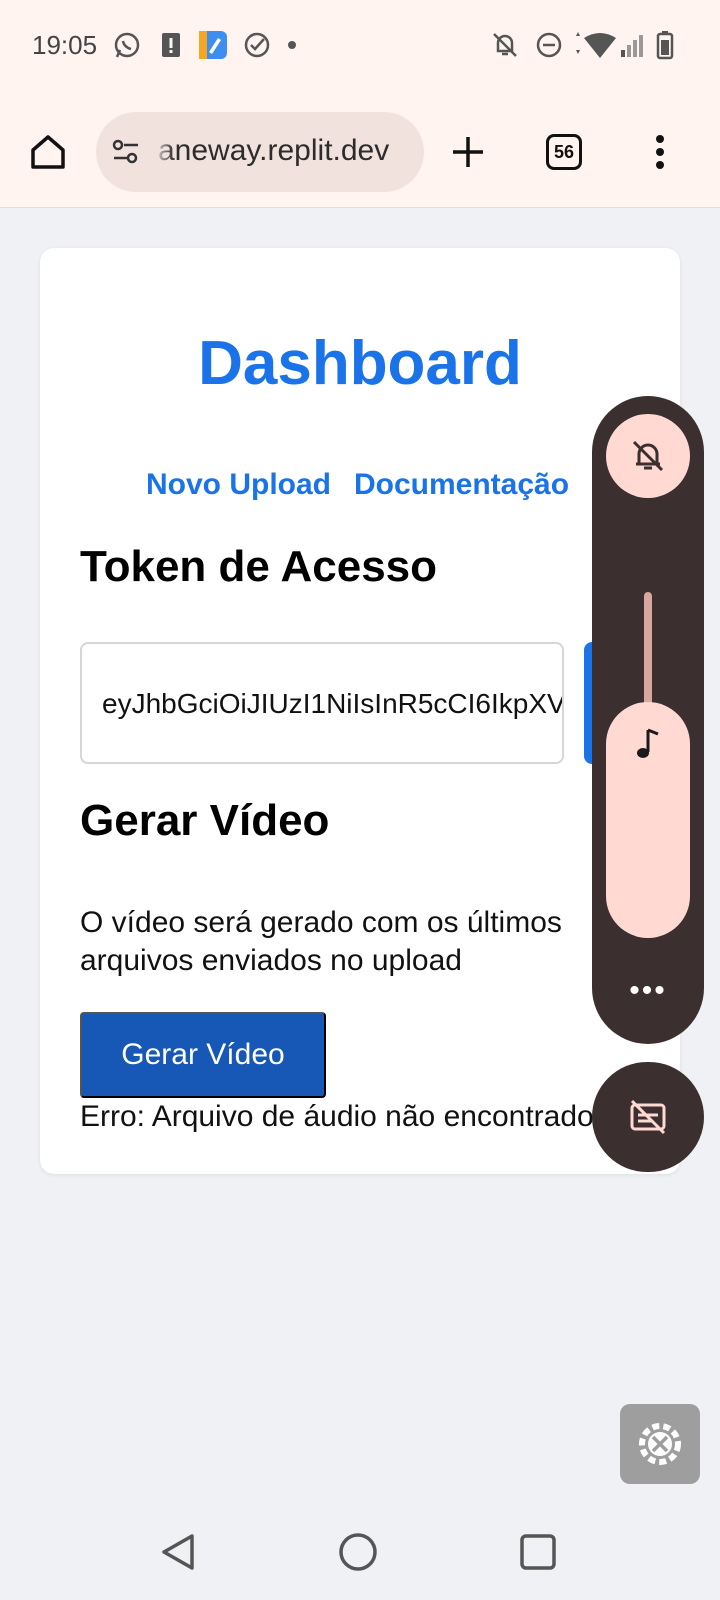  What do you see at coordinates (257, 45) in the screenshot?
I see `check-circle-icon` at bounding box center [257, 45].